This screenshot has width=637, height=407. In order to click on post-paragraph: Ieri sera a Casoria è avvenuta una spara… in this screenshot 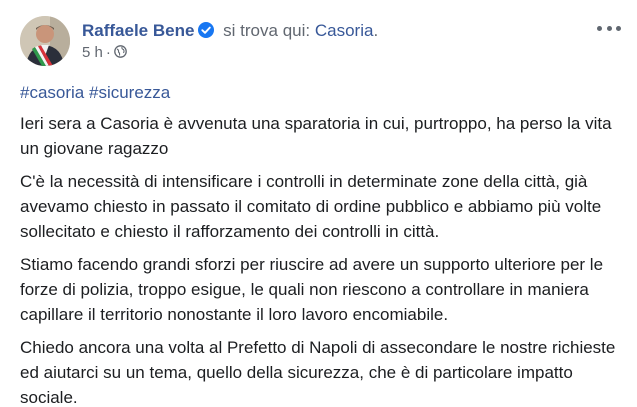, I will do `click(316, 136)`.